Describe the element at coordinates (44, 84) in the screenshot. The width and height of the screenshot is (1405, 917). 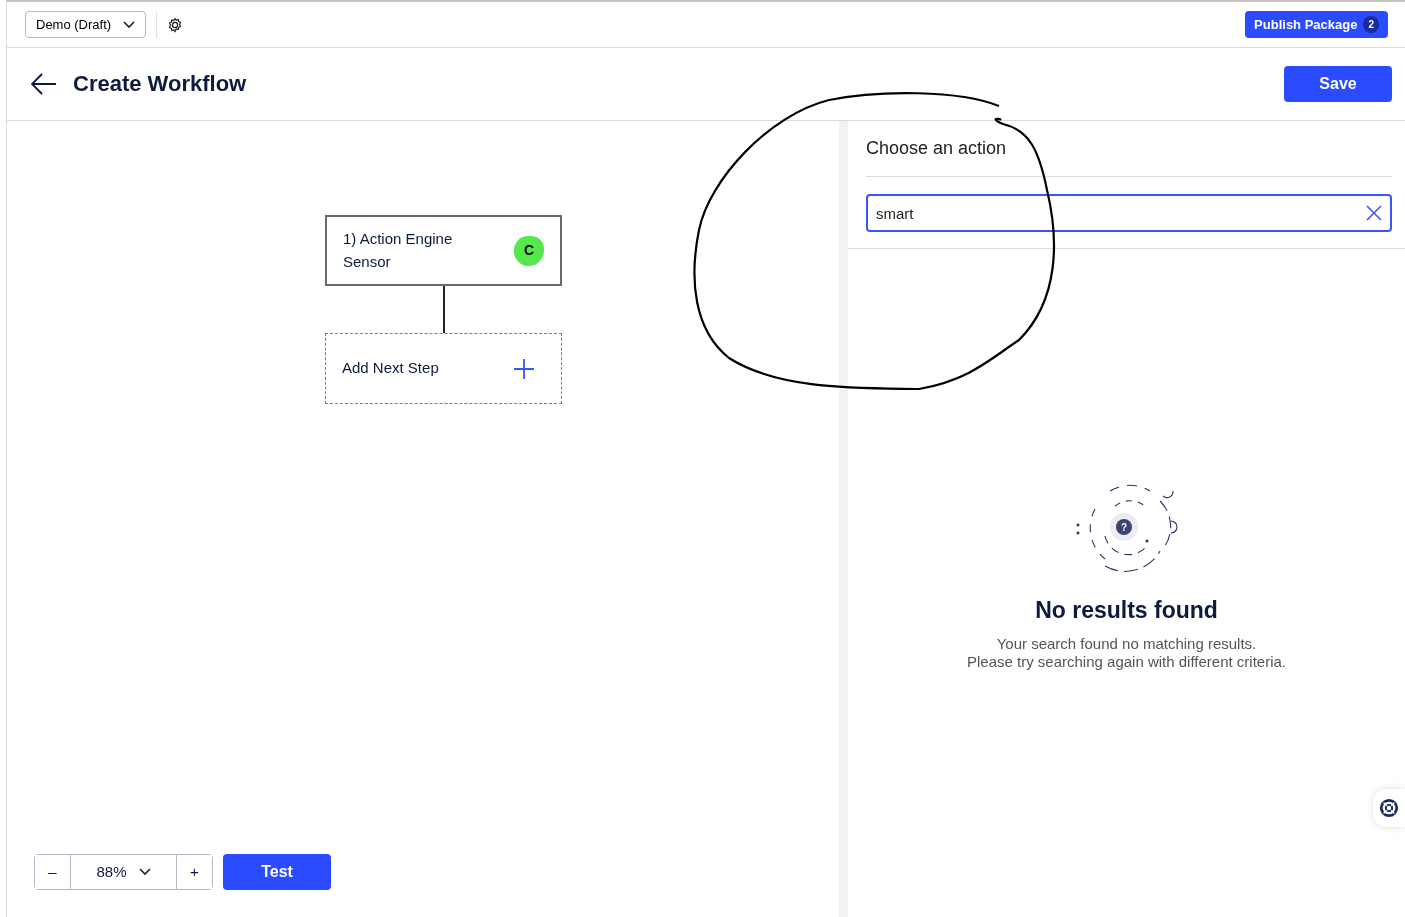
I see `back-arrow-icon` at that location.